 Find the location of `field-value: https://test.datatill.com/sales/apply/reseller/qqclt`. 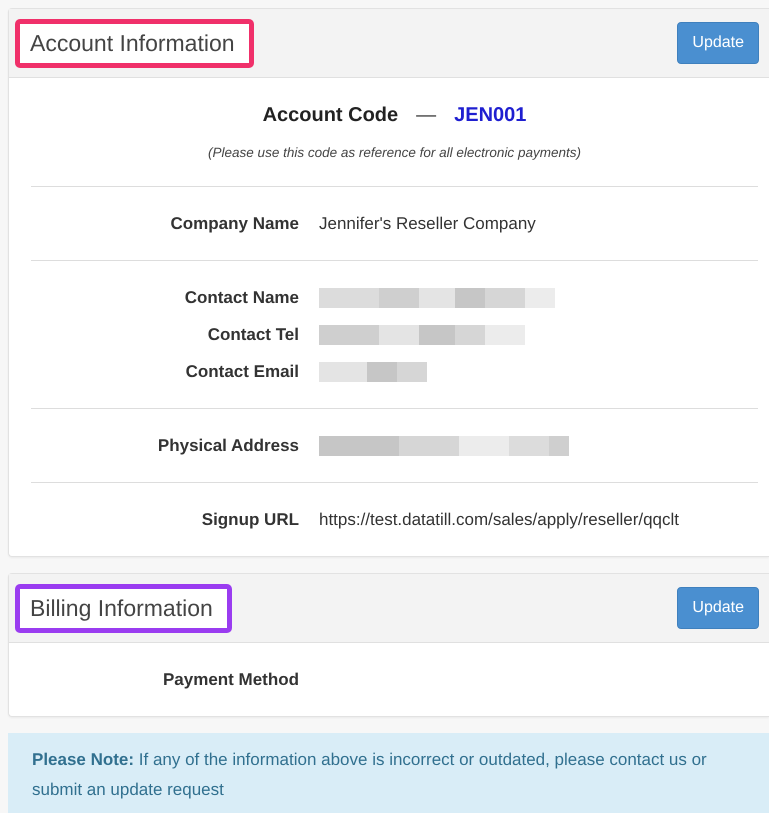

field-value: https://test.datatill.com/sales/apply/reseller/qqclt is located at coordinates (499, 520).